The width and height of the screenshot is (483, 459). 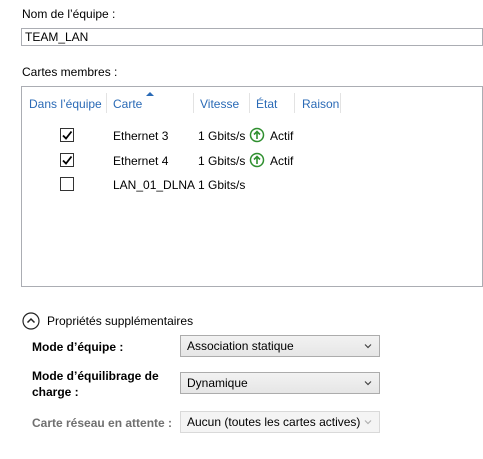 What do you see at coordinates (141, 161) in the screenshot?
I see `adapter-name: Ethernet 4` at bounding box center [141, 161].